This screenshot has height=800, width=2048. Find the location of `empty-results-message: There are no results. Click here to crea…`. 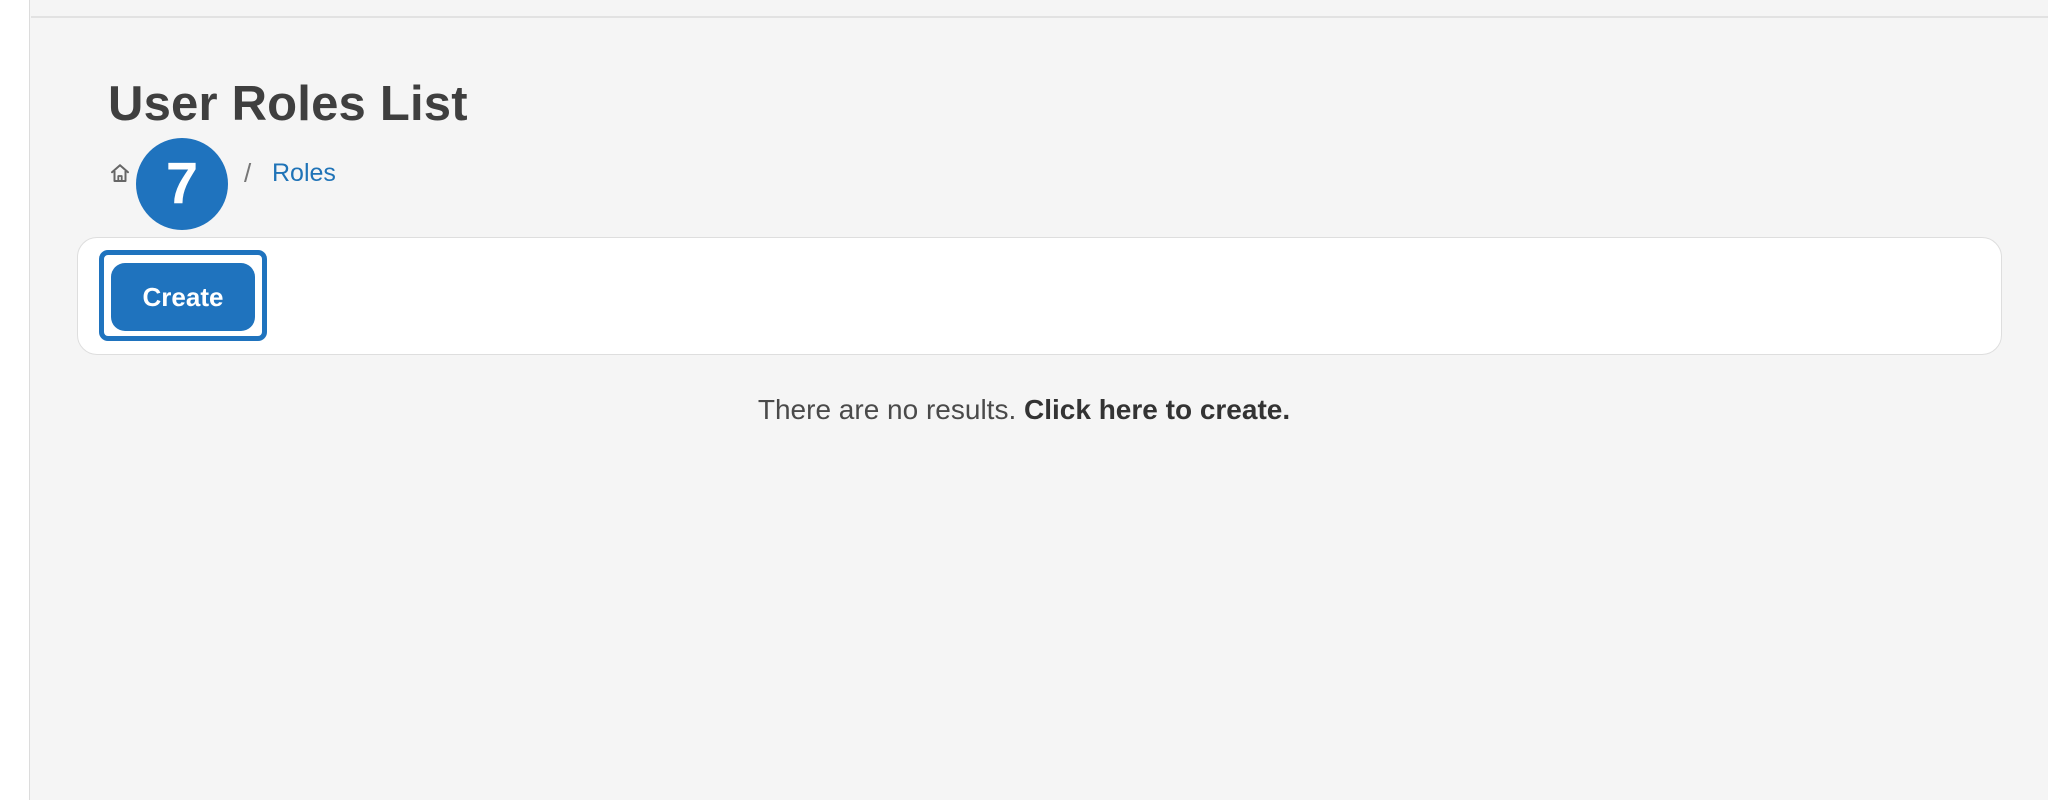

empty-results-message: There are no results. Click here to crea… is located at coordinates (1024, 410).